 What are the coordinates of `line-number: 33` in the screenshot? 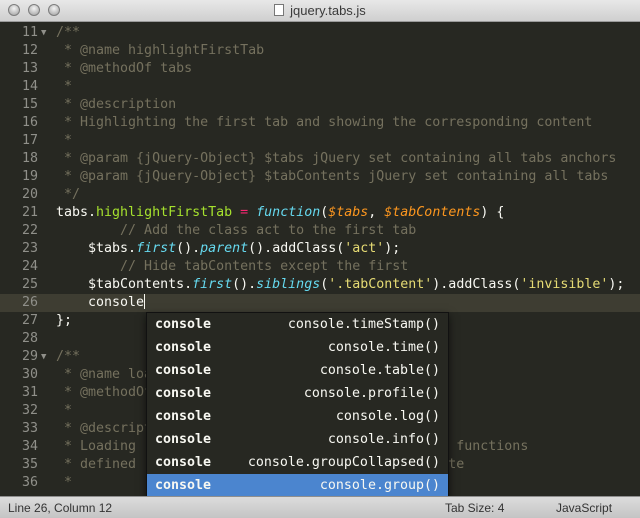 It's located at (29, 428).